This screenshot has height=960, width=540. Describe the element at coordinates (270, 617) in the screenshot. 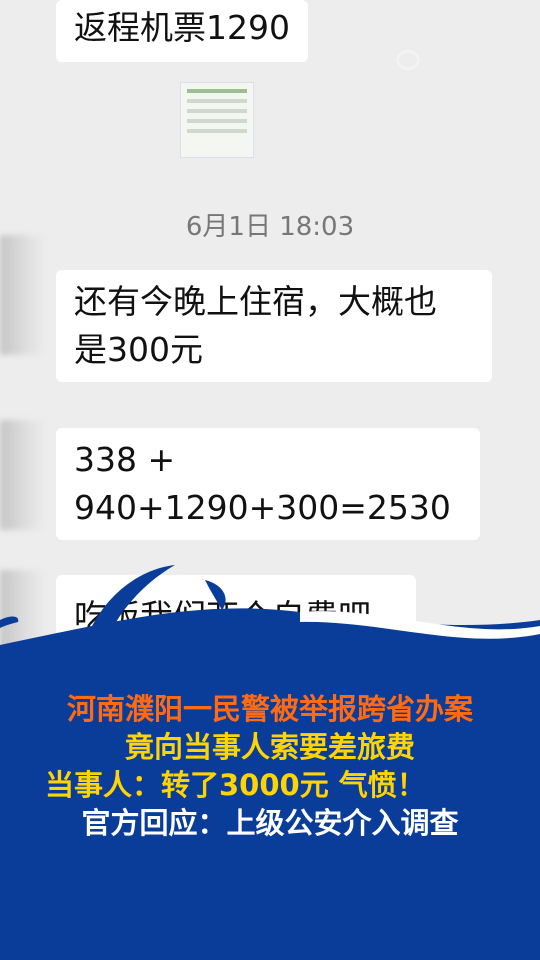

I see `wave-decoration` at that location.